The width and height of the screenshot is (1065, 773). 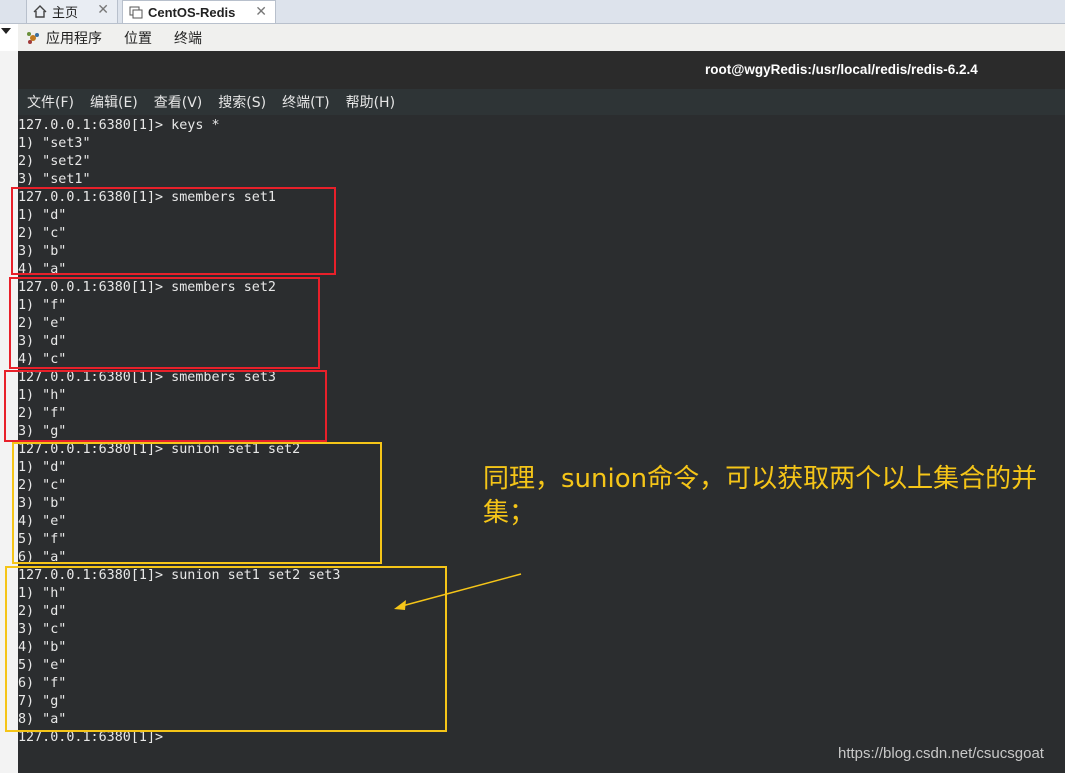 I want to click on arrow-icon, so click(x=458, y=591).